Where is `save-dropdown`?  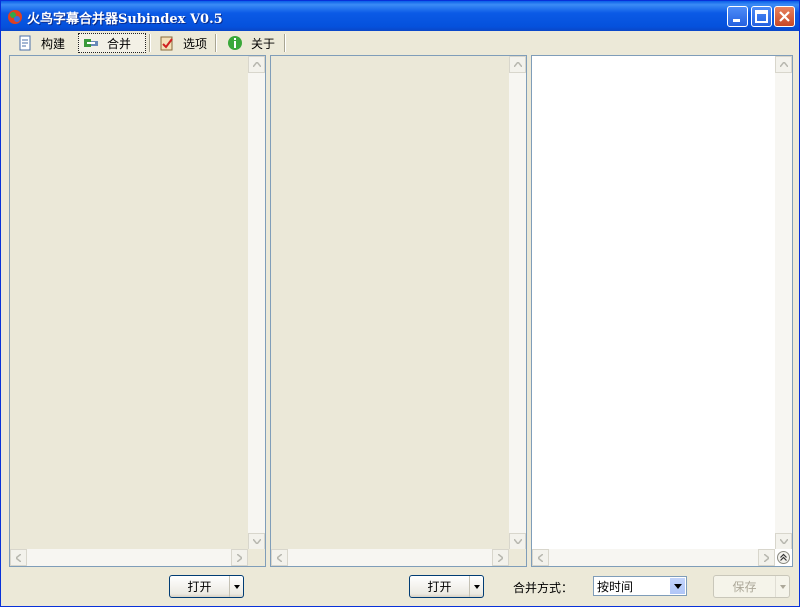
save-dropdown is located at coordinates (782, 586).